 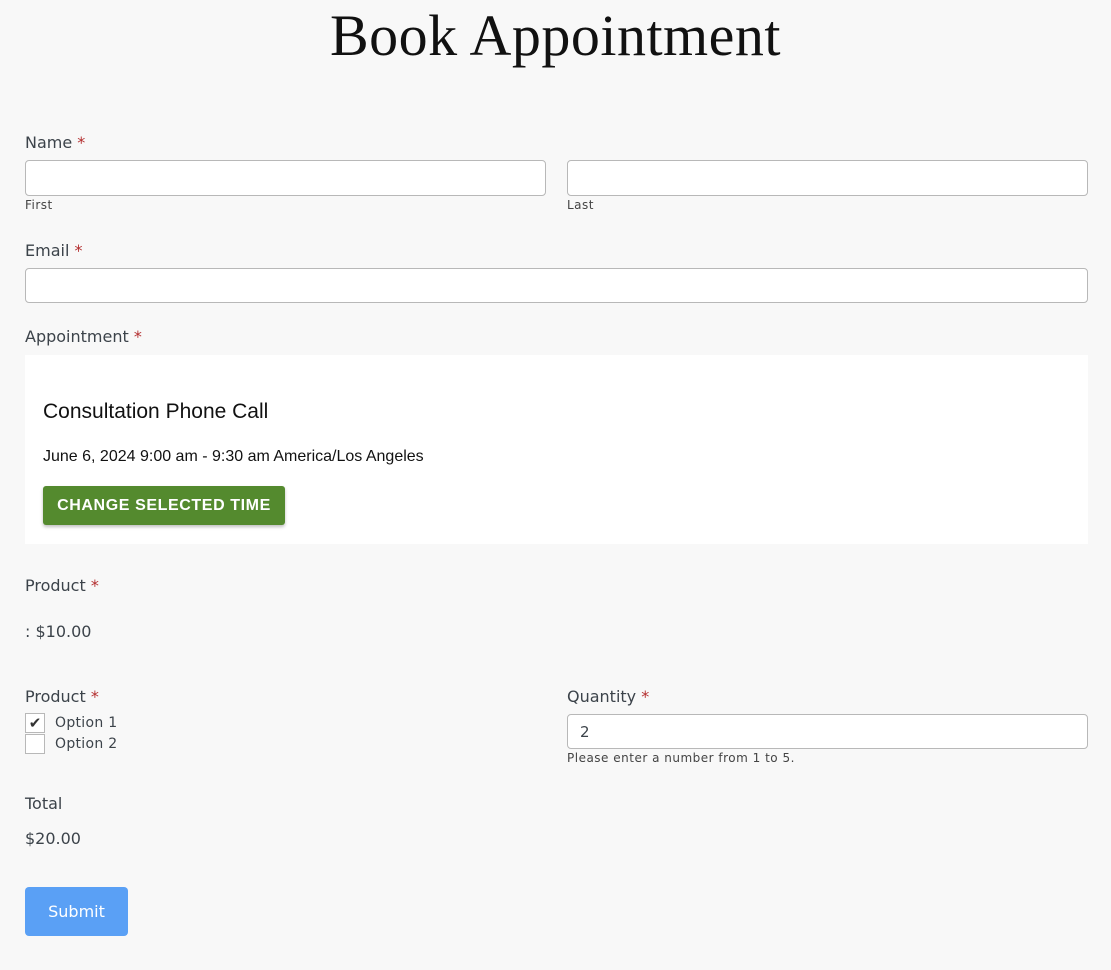 What do you see at coordinates (49, 142) in the screenshot?
I see `name-label-text: Name` at bounding box center [49, 142].